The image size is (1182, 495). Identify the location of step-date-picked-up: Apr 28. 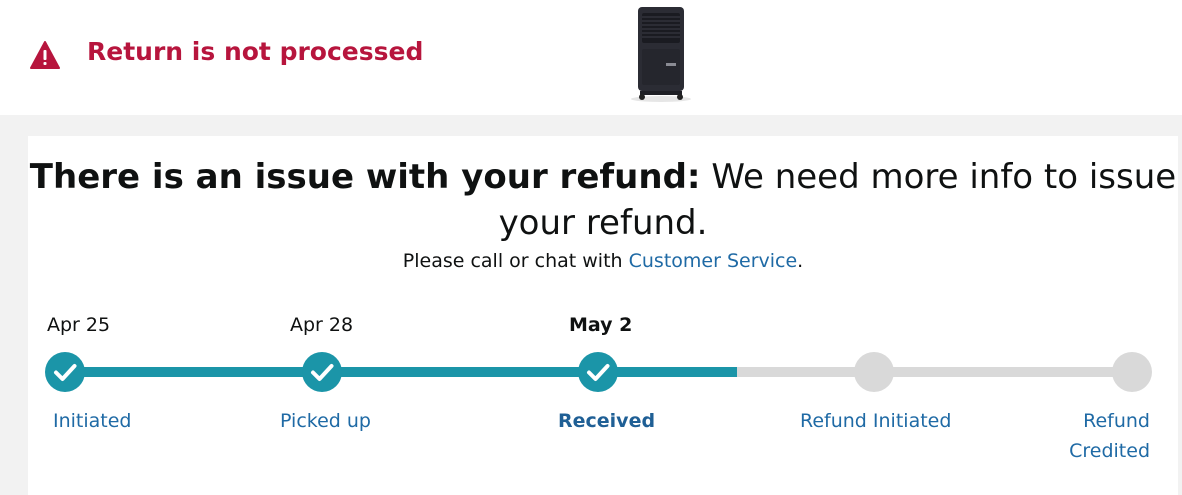
(322, 325).